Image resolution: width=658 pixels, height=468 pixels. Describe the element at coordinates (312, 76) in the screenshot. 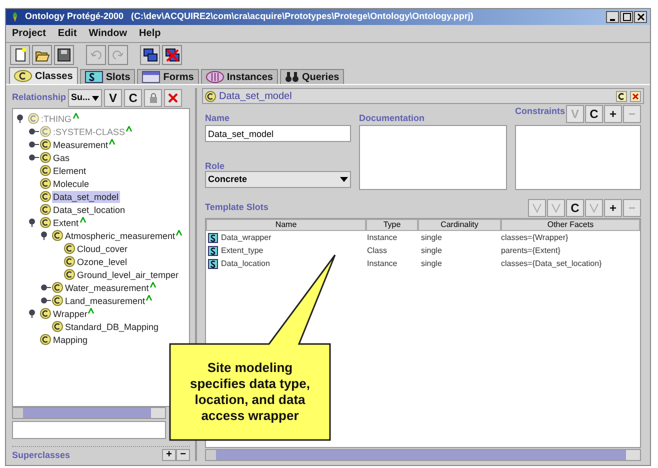

I see `tab: Queries` at that location.